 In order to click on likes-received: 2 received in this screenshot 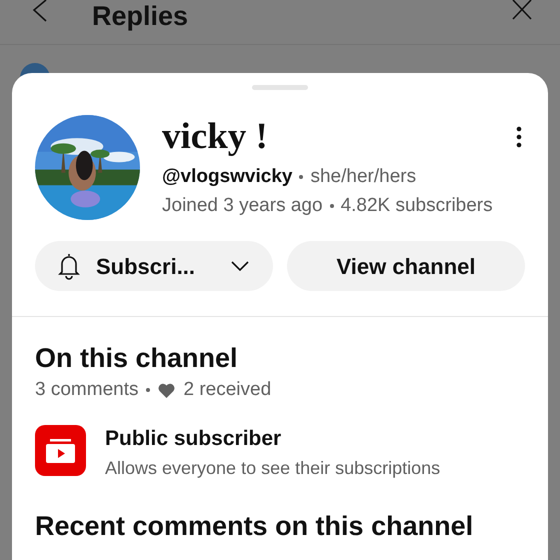, I will do `click(227, 390)`.